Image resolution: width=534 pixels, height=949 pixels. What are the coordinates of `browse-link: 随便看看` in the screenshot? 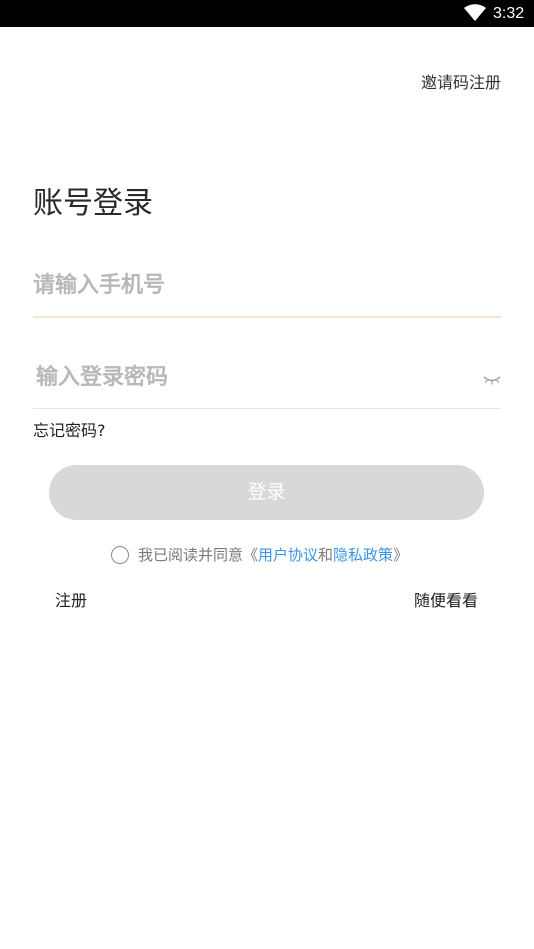 It's located at (446, 601).